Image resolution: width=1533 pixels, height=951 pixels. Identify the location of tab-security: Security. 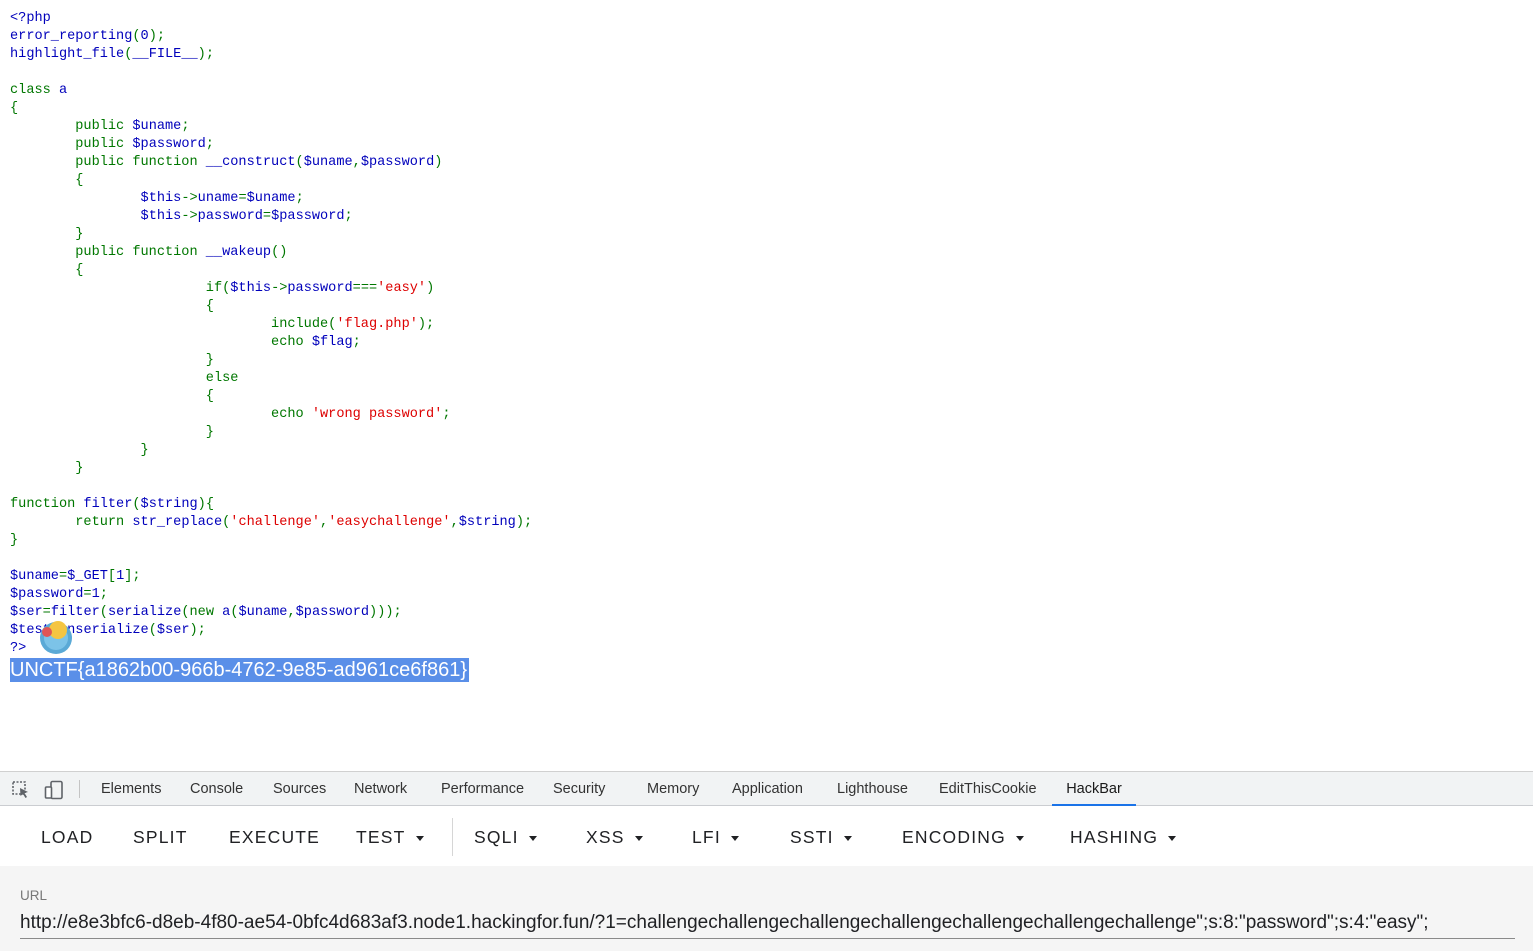
(579, 789).